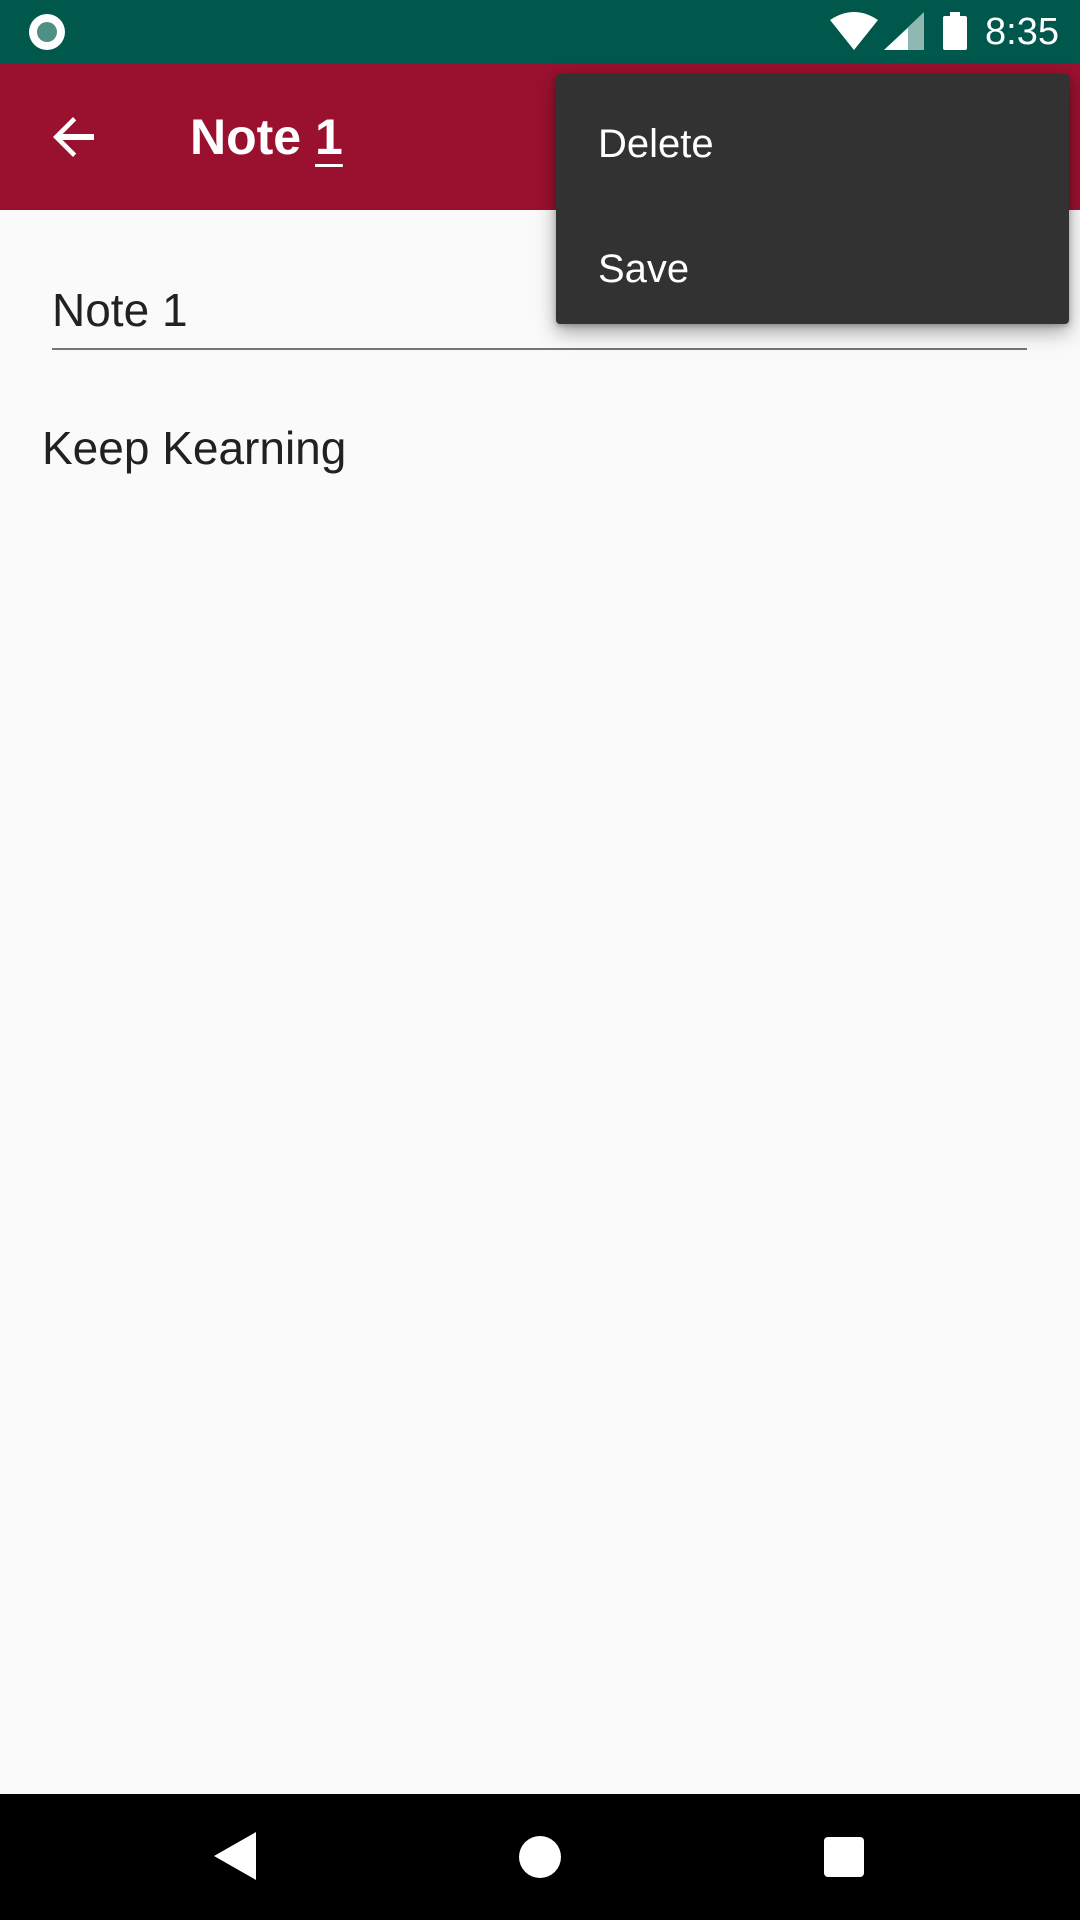  Describe the element at coordinates (854, 31) in the screenshot. I see `wifi-icon` at that location.